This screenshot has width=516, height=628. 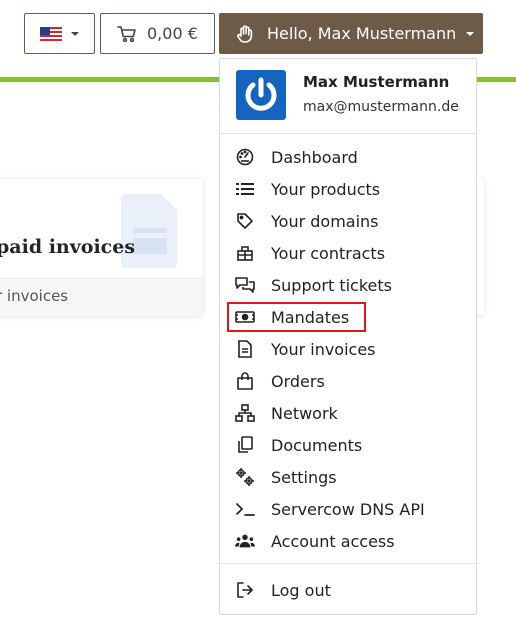 I want to click on cart-amount: 0,00 €, so click(x=172, y=33).